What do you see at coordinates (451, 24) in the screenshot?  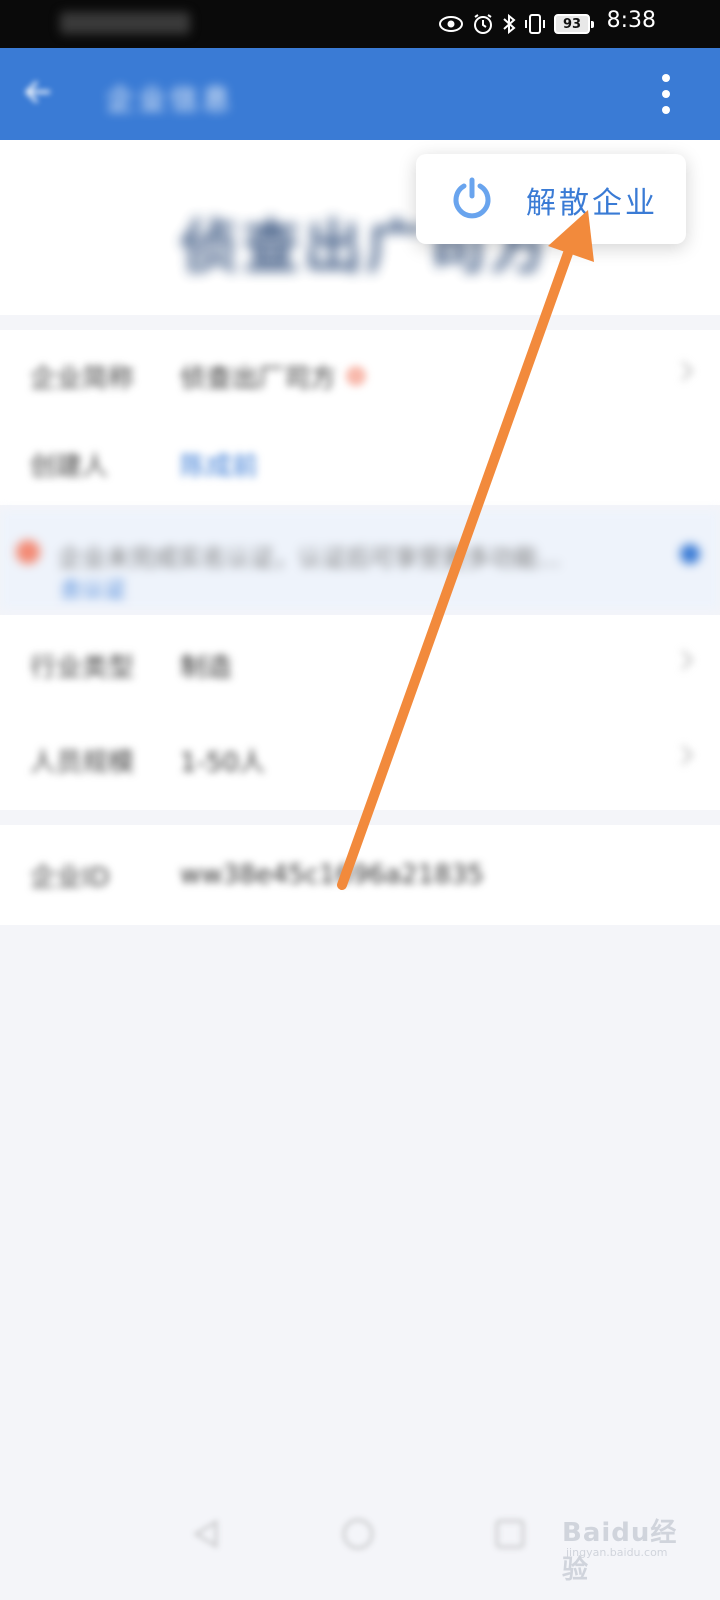 I see `eye-icon` at bounding box center [451, 24].